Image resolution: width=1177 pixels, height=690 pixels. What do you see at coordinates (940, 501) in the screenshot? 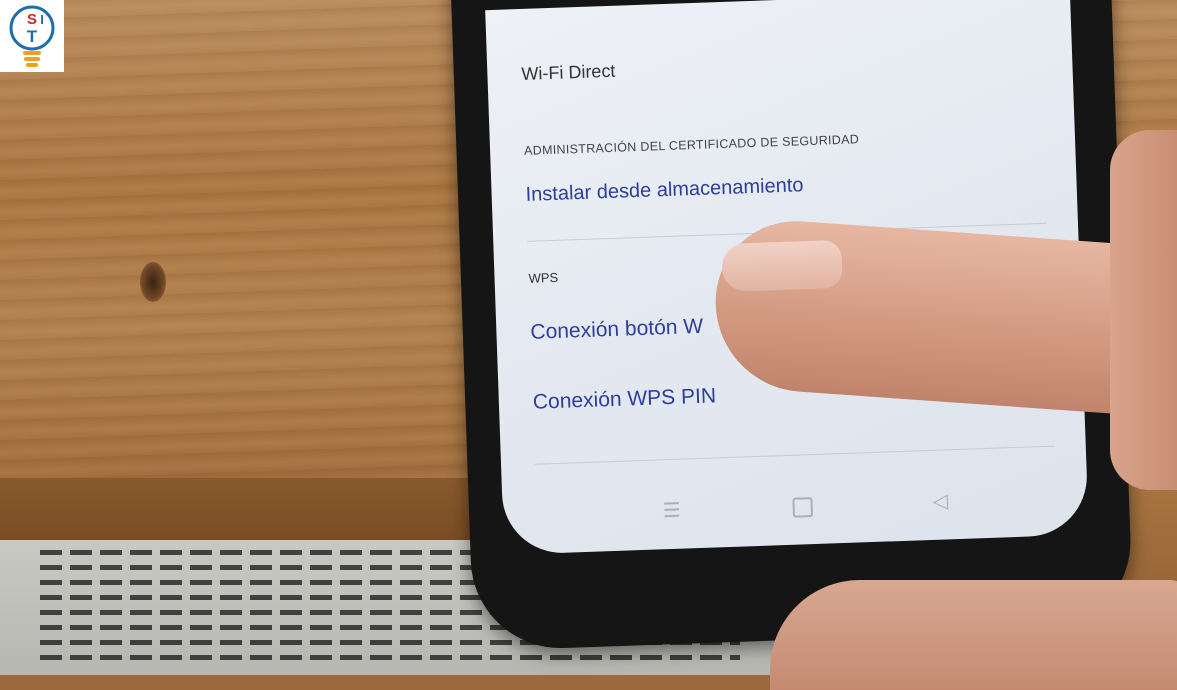
I see `back-triangle-icon: ◁` at bounding box center [940, 501].